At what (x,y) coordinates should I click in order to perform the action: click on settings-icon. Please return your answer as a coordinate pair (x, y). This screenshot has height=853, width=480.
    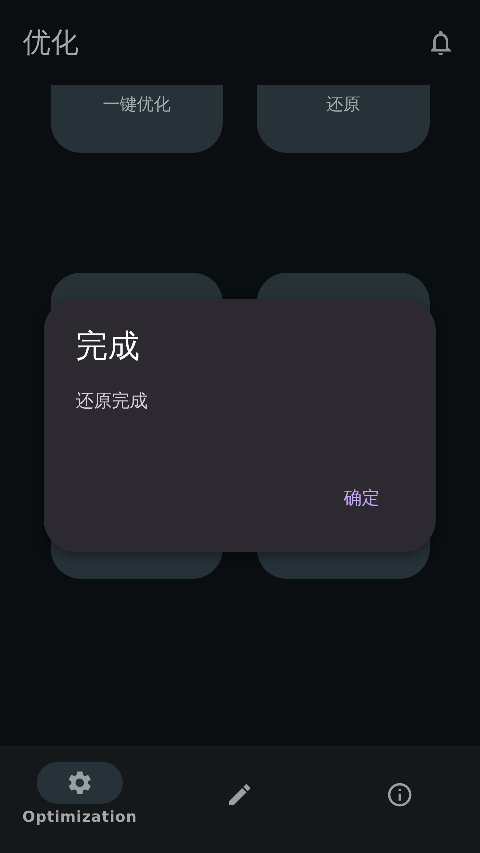
    Looking at the image, I should click on (80, 783).